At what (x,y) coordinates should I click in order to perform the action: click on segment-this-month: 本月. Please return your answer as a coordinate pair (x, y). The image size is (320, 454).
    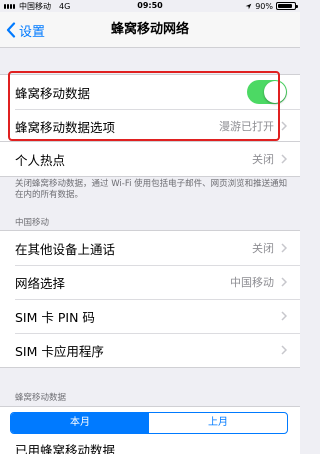
    Looking at the image, I should click on (80, 423).